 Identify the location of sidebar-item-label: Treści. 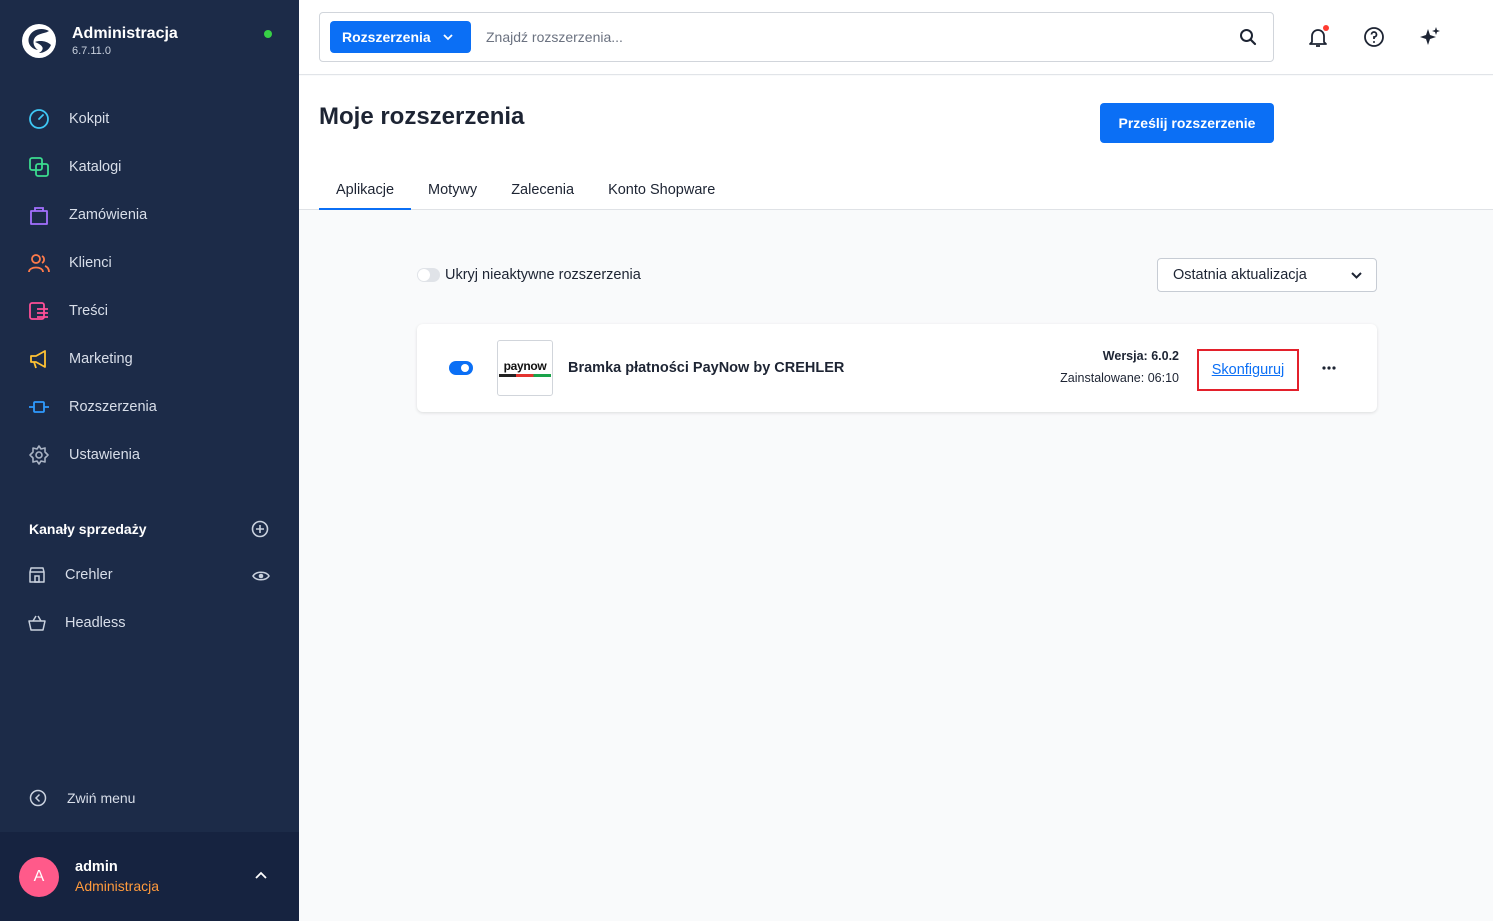
(88, 311).